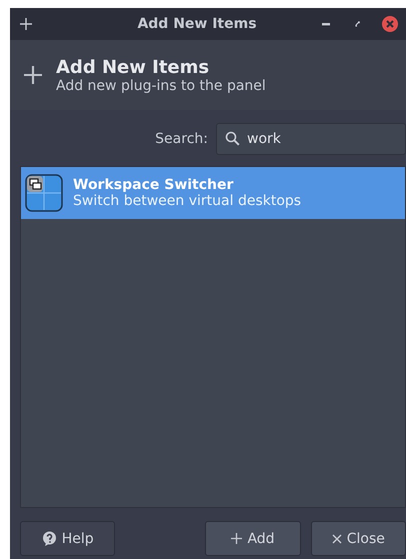 This screenshot has height=559, width=406. Describe the element at coordinates (49, 538) in the screenshot. I see `help-icon` at that location.